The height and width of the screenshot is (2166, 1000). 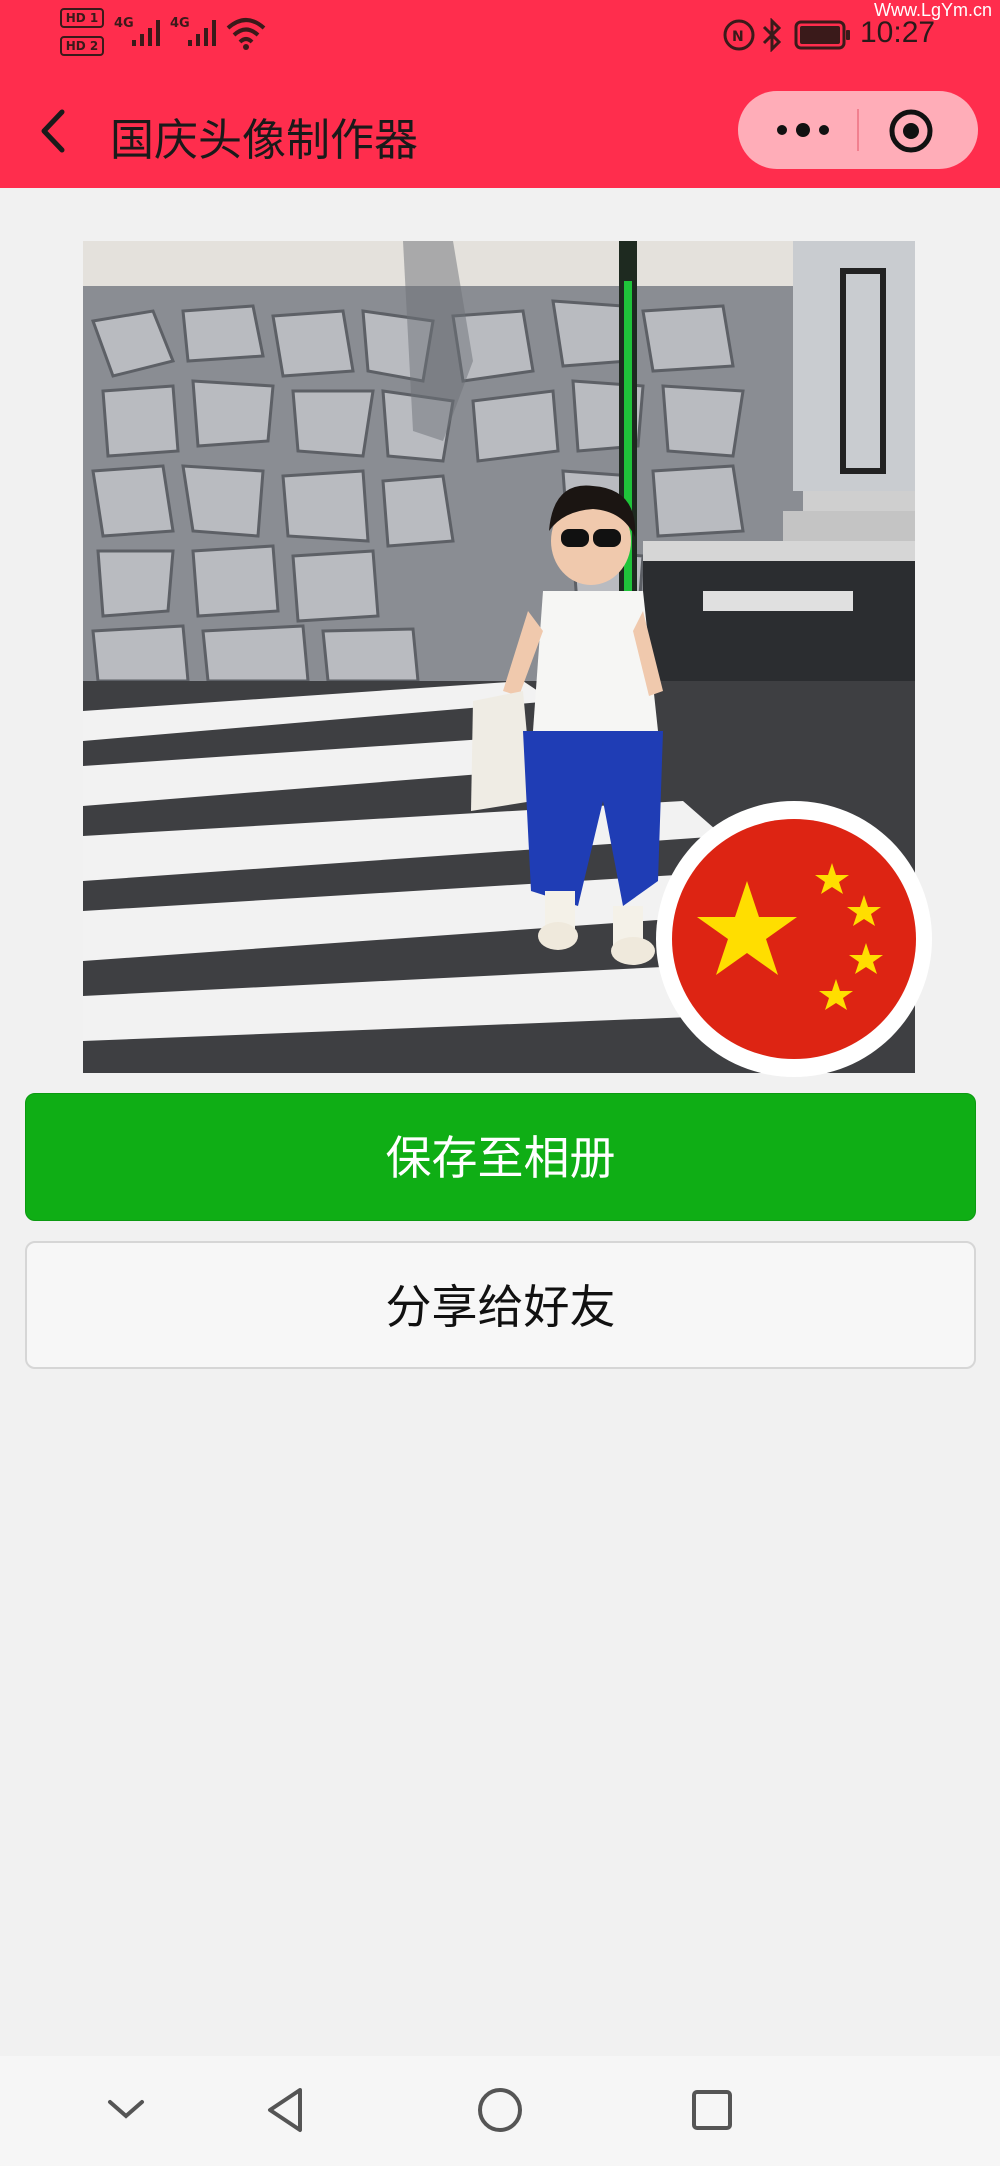 I want to click on wifi-icon, so click(x=246, y=34).